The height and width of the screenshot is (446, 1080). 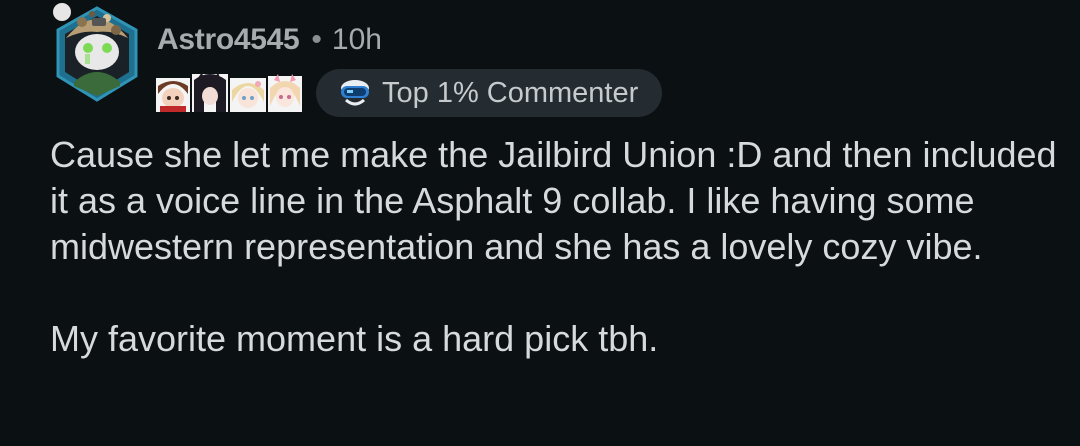 I want to click on flair-avatars, so click(x=229, y=93).